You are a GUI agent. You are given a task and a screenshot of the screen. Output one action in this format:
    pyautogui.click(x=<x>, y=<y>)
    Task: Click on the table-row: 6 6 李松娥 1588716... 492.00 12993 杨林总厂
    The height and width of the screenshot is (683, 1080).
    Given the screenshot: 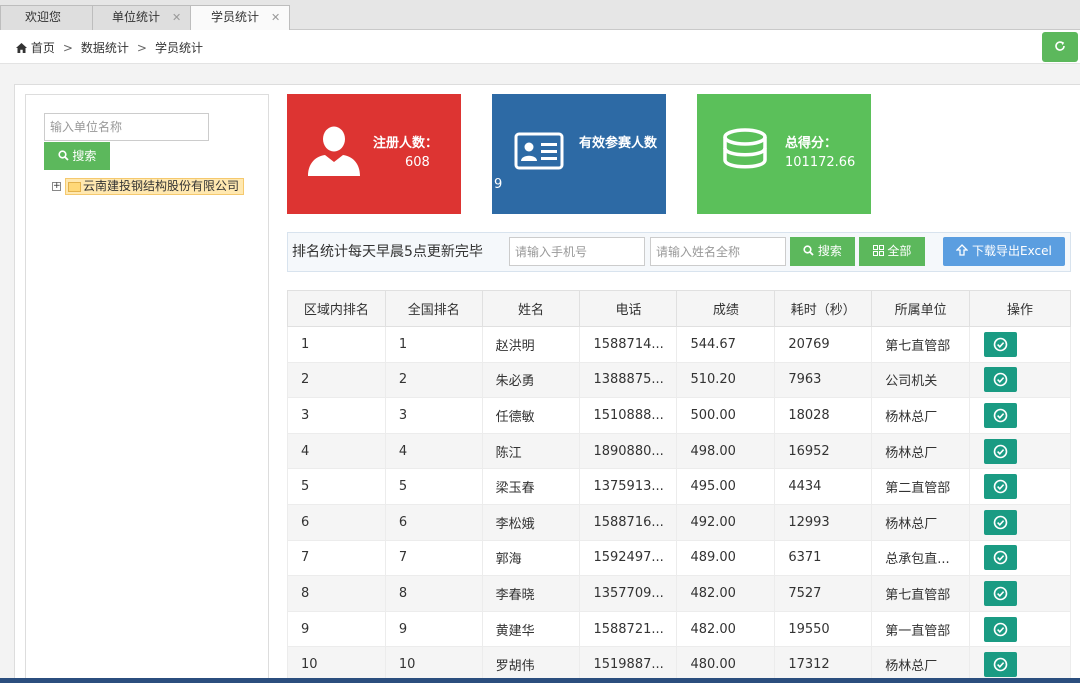 What is the action you would take?
    pyautogui.click(x=679, y=522)
    